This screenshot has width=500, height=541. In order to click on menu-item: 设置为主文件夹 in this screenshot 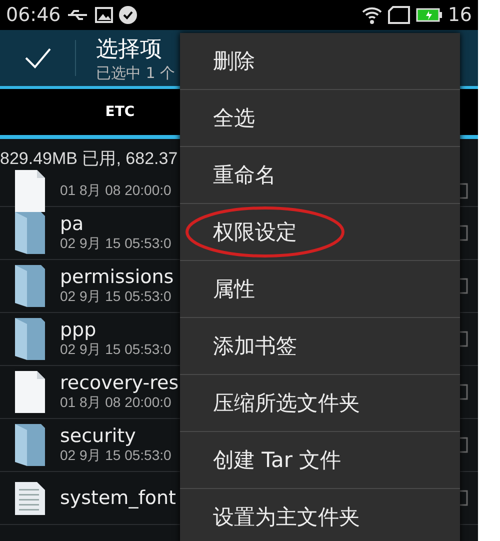, I will do `click(320, 515)`.